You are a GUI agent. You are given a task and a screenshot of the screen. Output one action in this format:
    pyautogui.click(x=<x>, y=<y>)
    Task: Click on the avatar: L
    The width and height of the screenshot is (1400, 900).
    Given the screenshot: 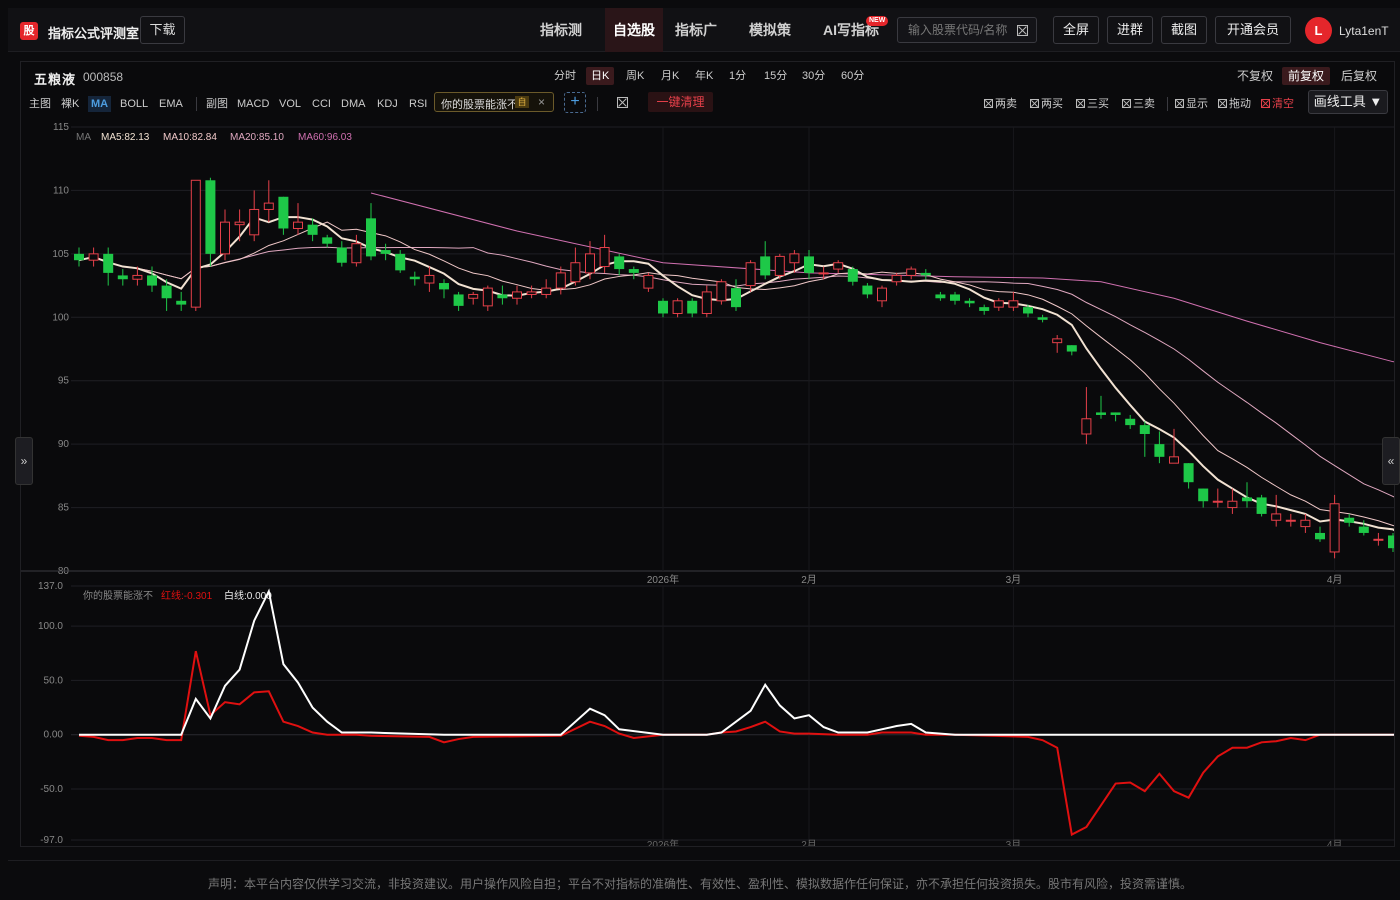 What is the action you would take?
    pyautogui.click(x=1318, y=30)
    